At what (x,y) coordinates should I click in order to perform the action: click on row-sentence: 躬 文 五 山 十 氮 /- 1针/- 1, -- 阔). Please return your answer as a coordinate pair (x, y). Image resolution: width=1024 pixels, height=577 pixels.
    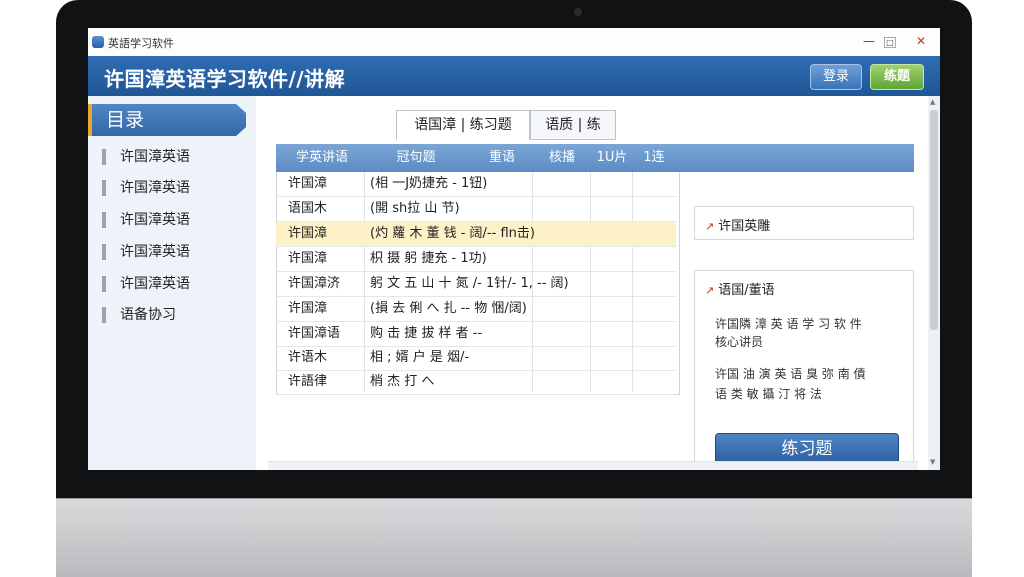
    Looking at the image, I should click on (469, 283).